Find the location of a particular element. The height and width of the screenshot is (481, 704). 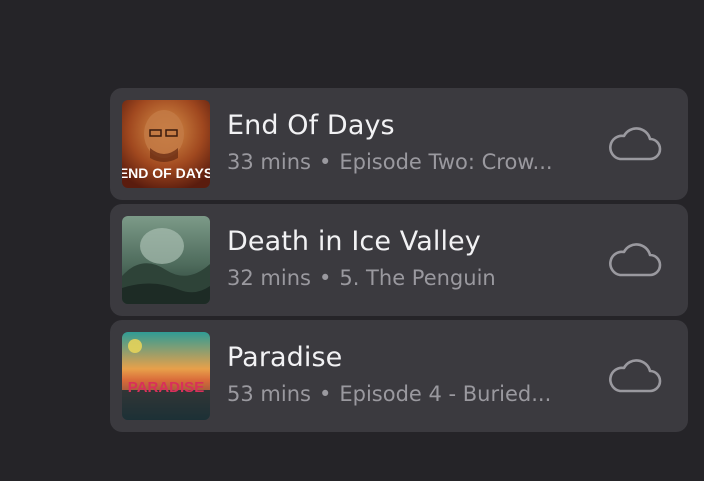

episode-duration: 33 mins is located at coordinates (269, 162).